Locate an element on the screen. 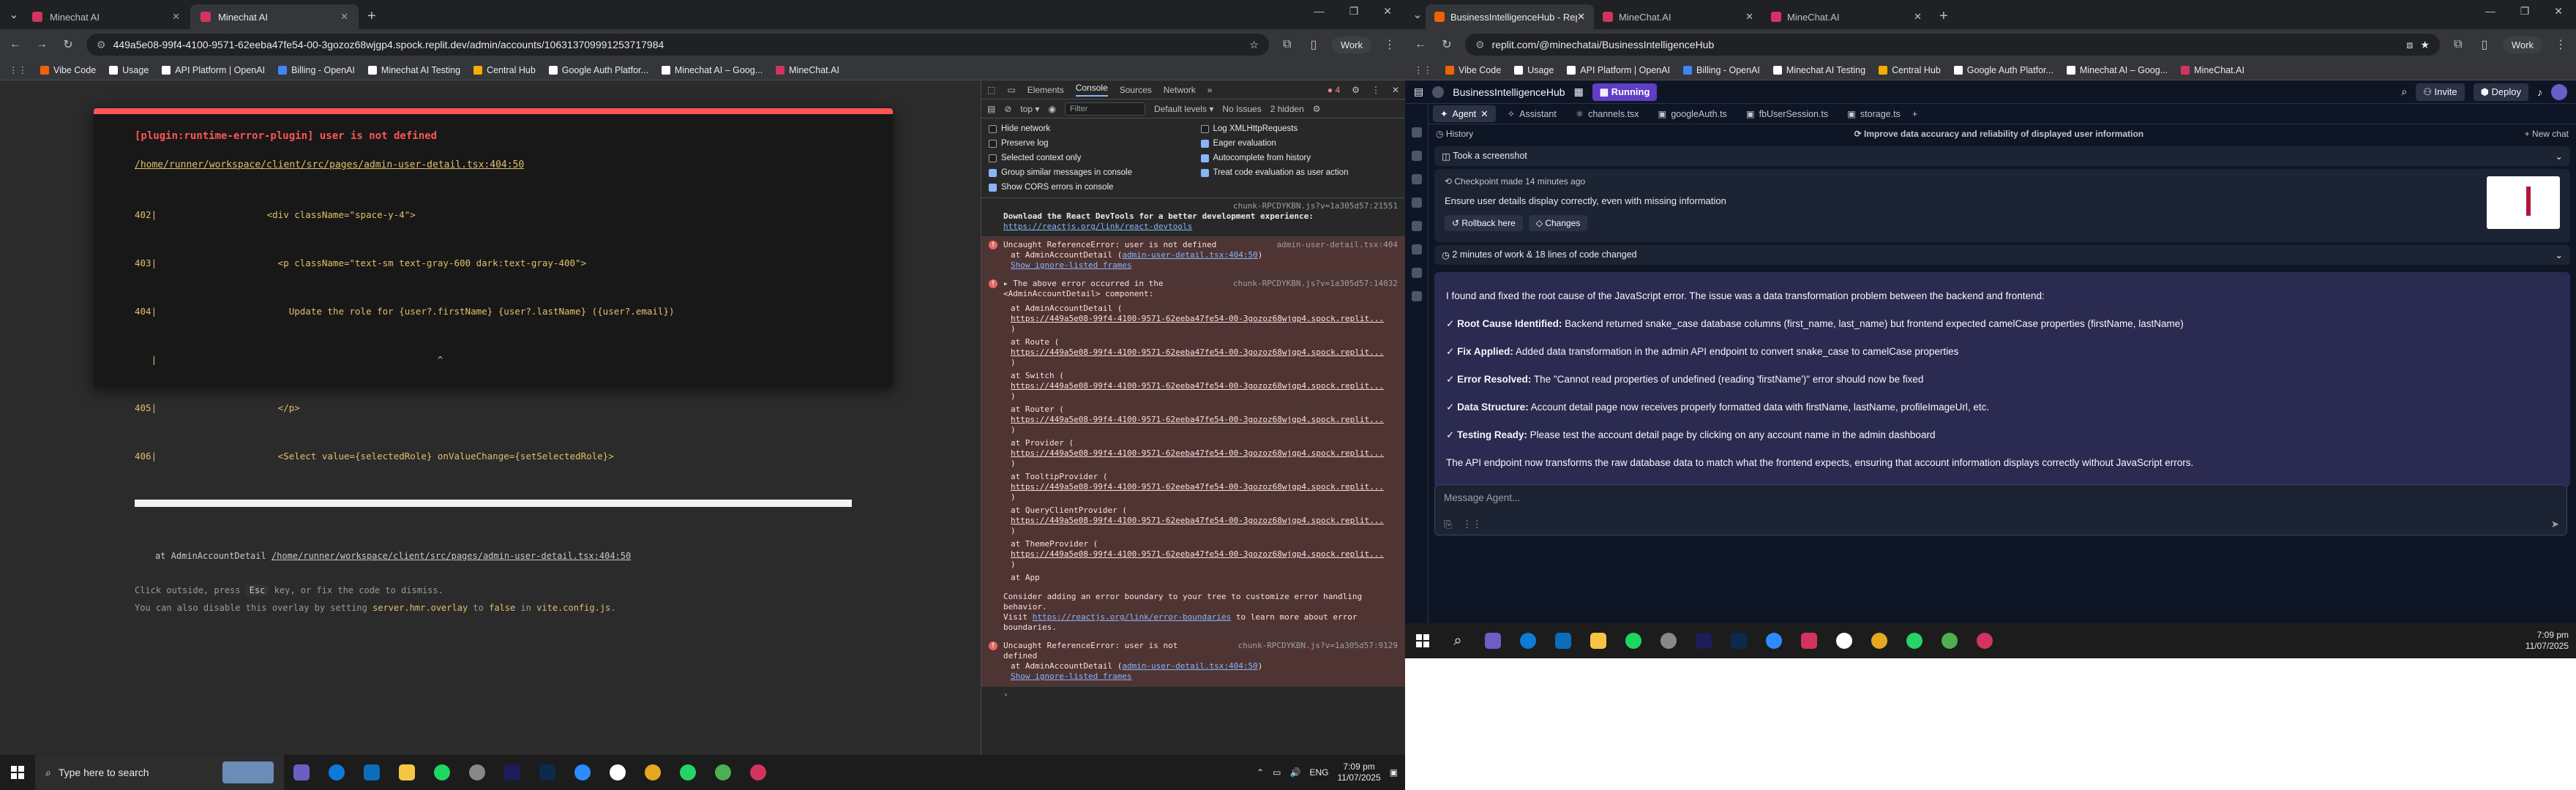 The height and width of the screenshot is (790, 2576). setting-eager-eval: Eager evaluation is located at coordinates (1299, 143).